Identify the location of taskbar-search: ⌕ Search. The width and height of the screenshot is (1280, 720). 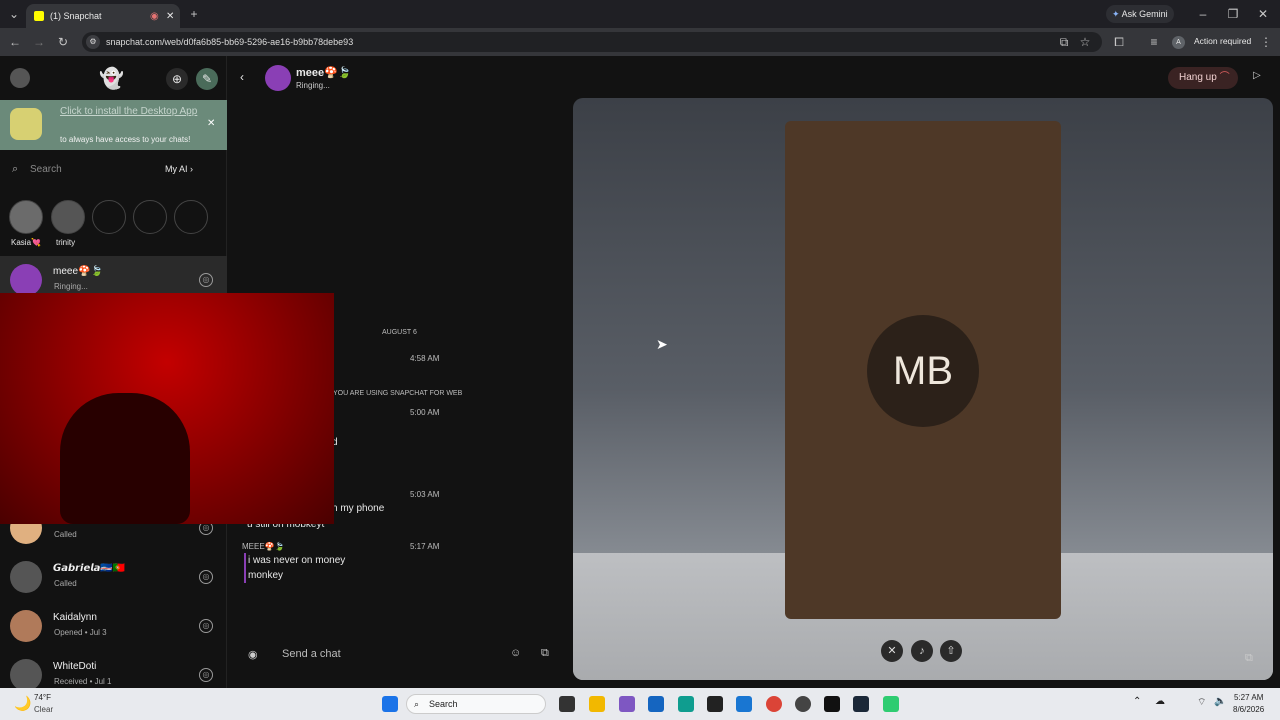
(476, 704).